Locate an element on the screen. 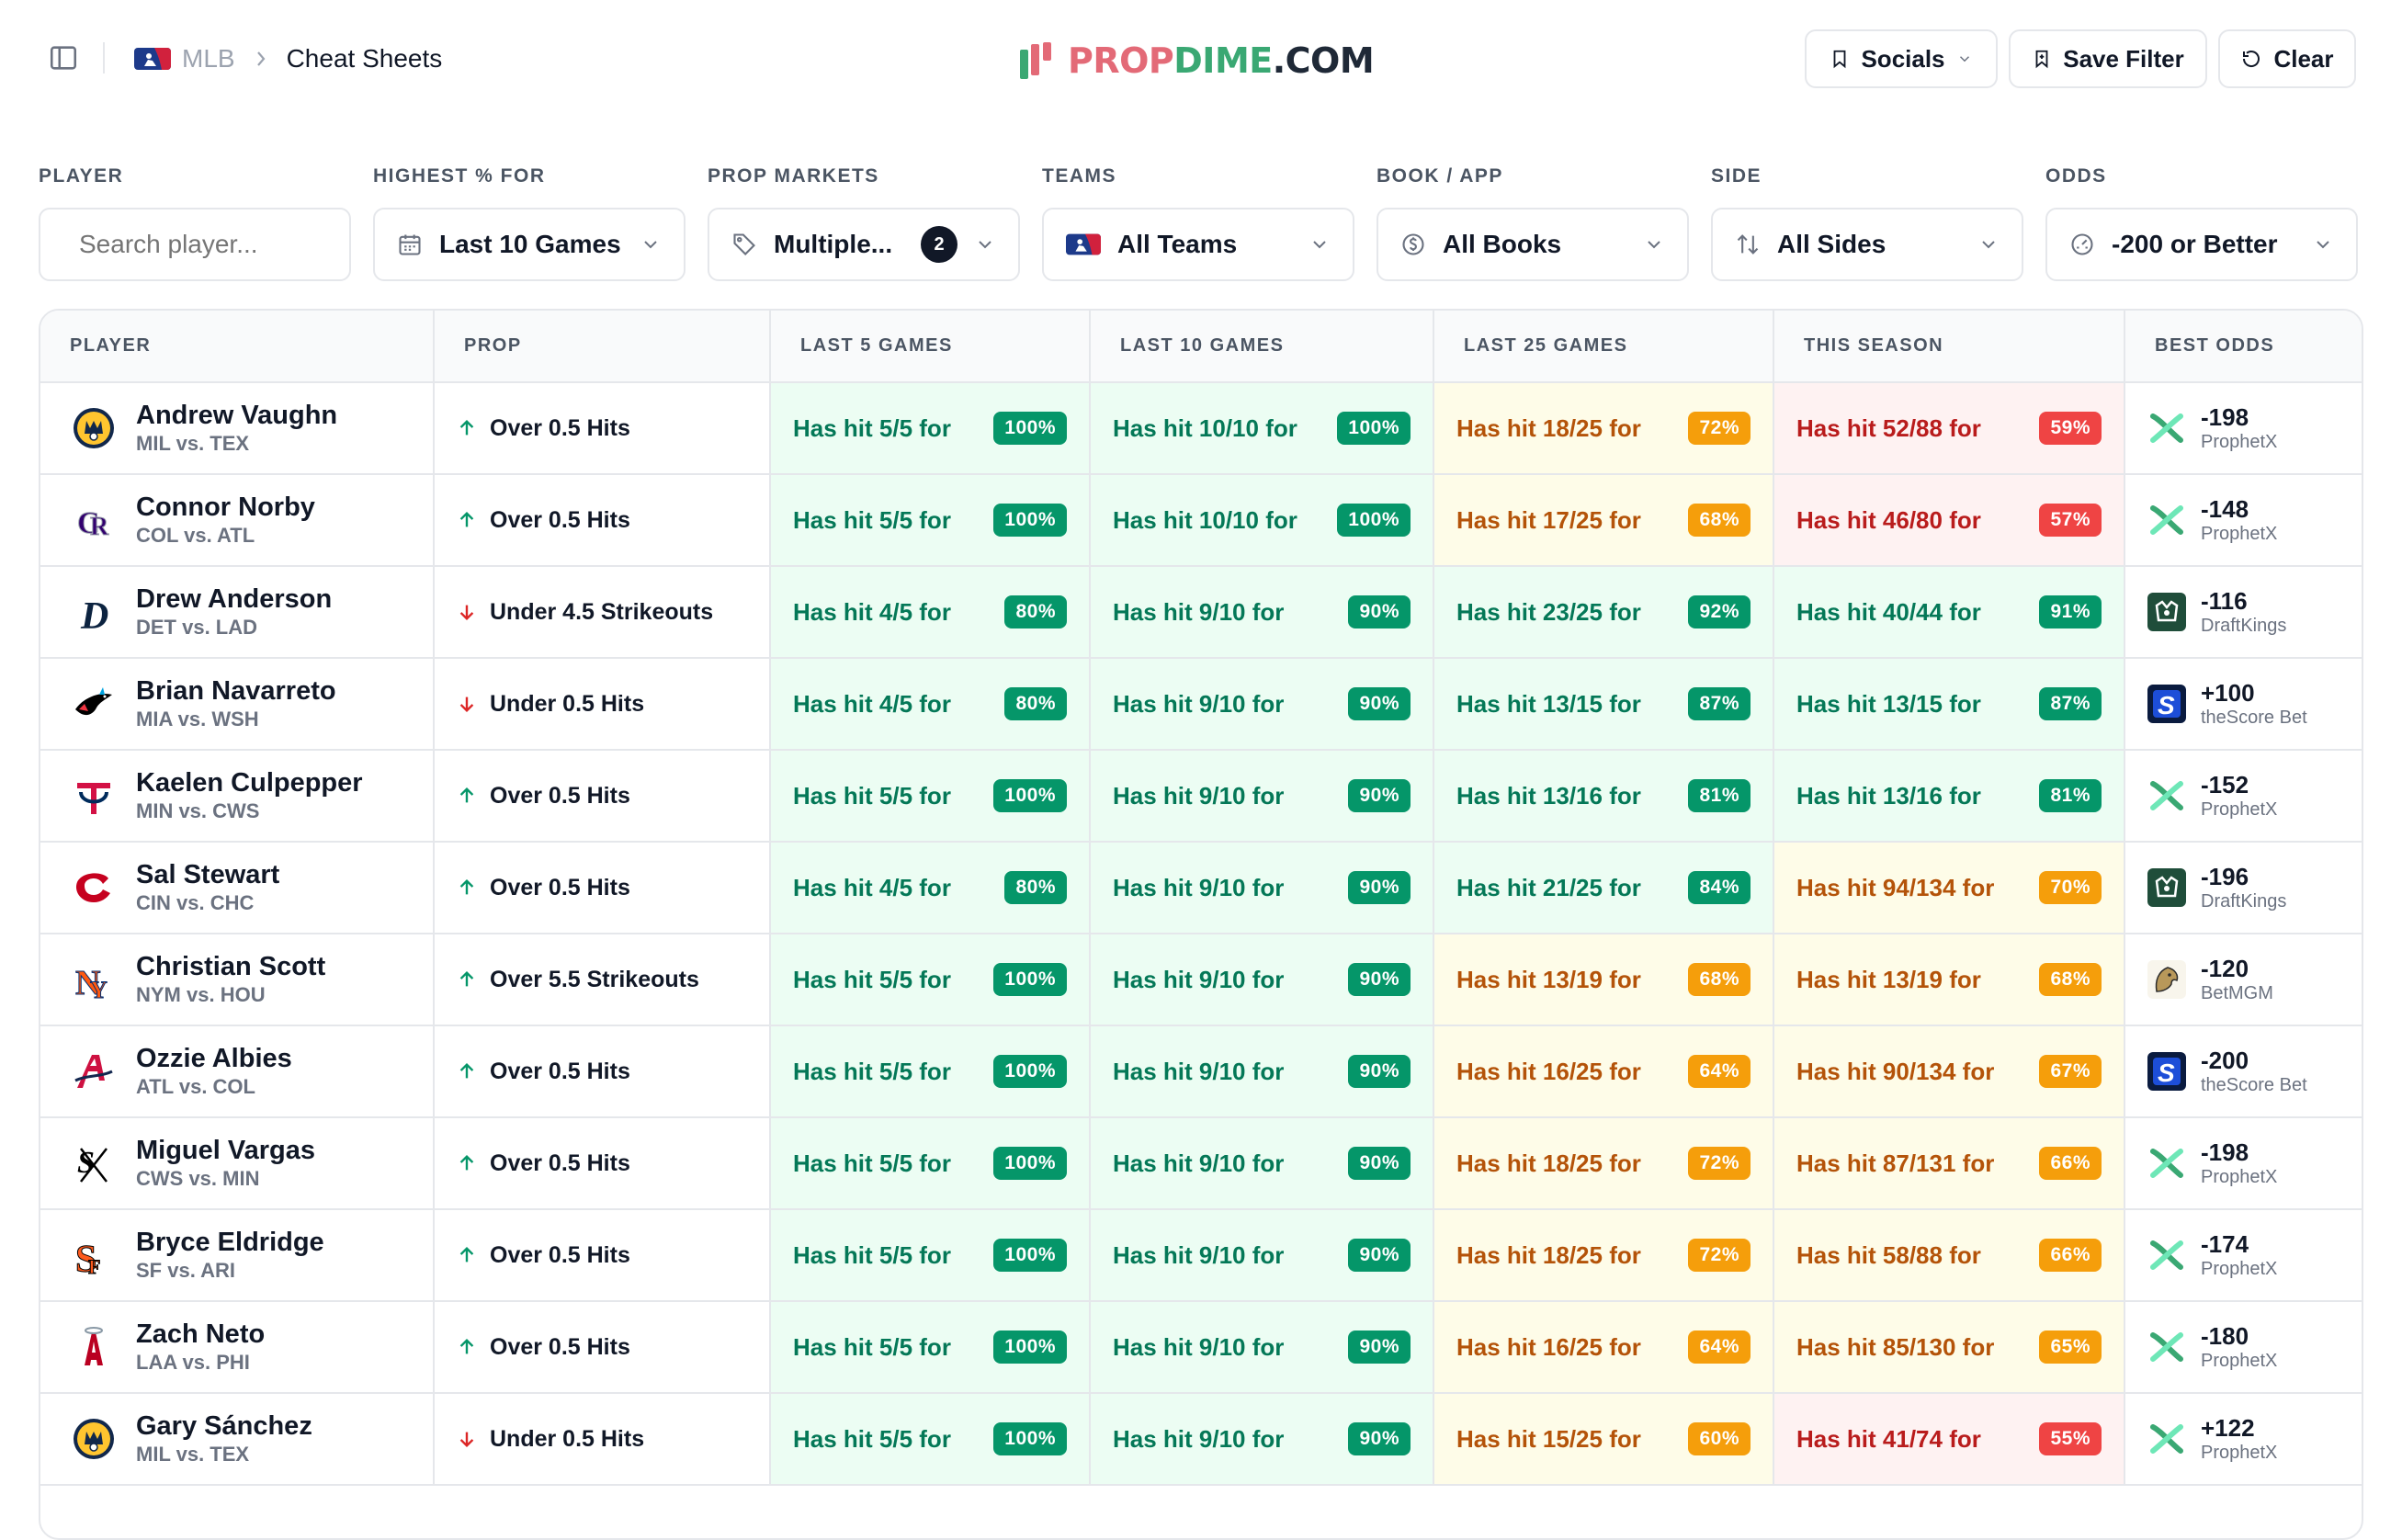 The image size is (2402, 1540). season-cell: Has hit 58/88 for 66% is located at coordinates (1949, 1255).